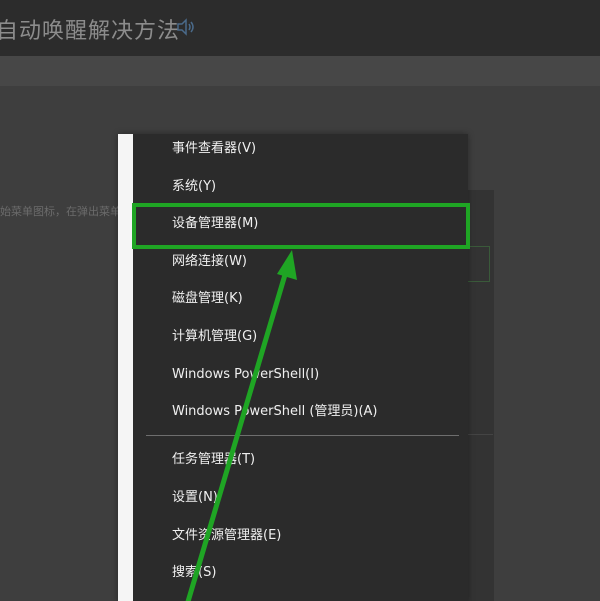 Image resolution: width=600 pixels, height=601 pixels. Describe the element at coordinates (301, 226) in the screenshot. I see `highlight-box` at that location.